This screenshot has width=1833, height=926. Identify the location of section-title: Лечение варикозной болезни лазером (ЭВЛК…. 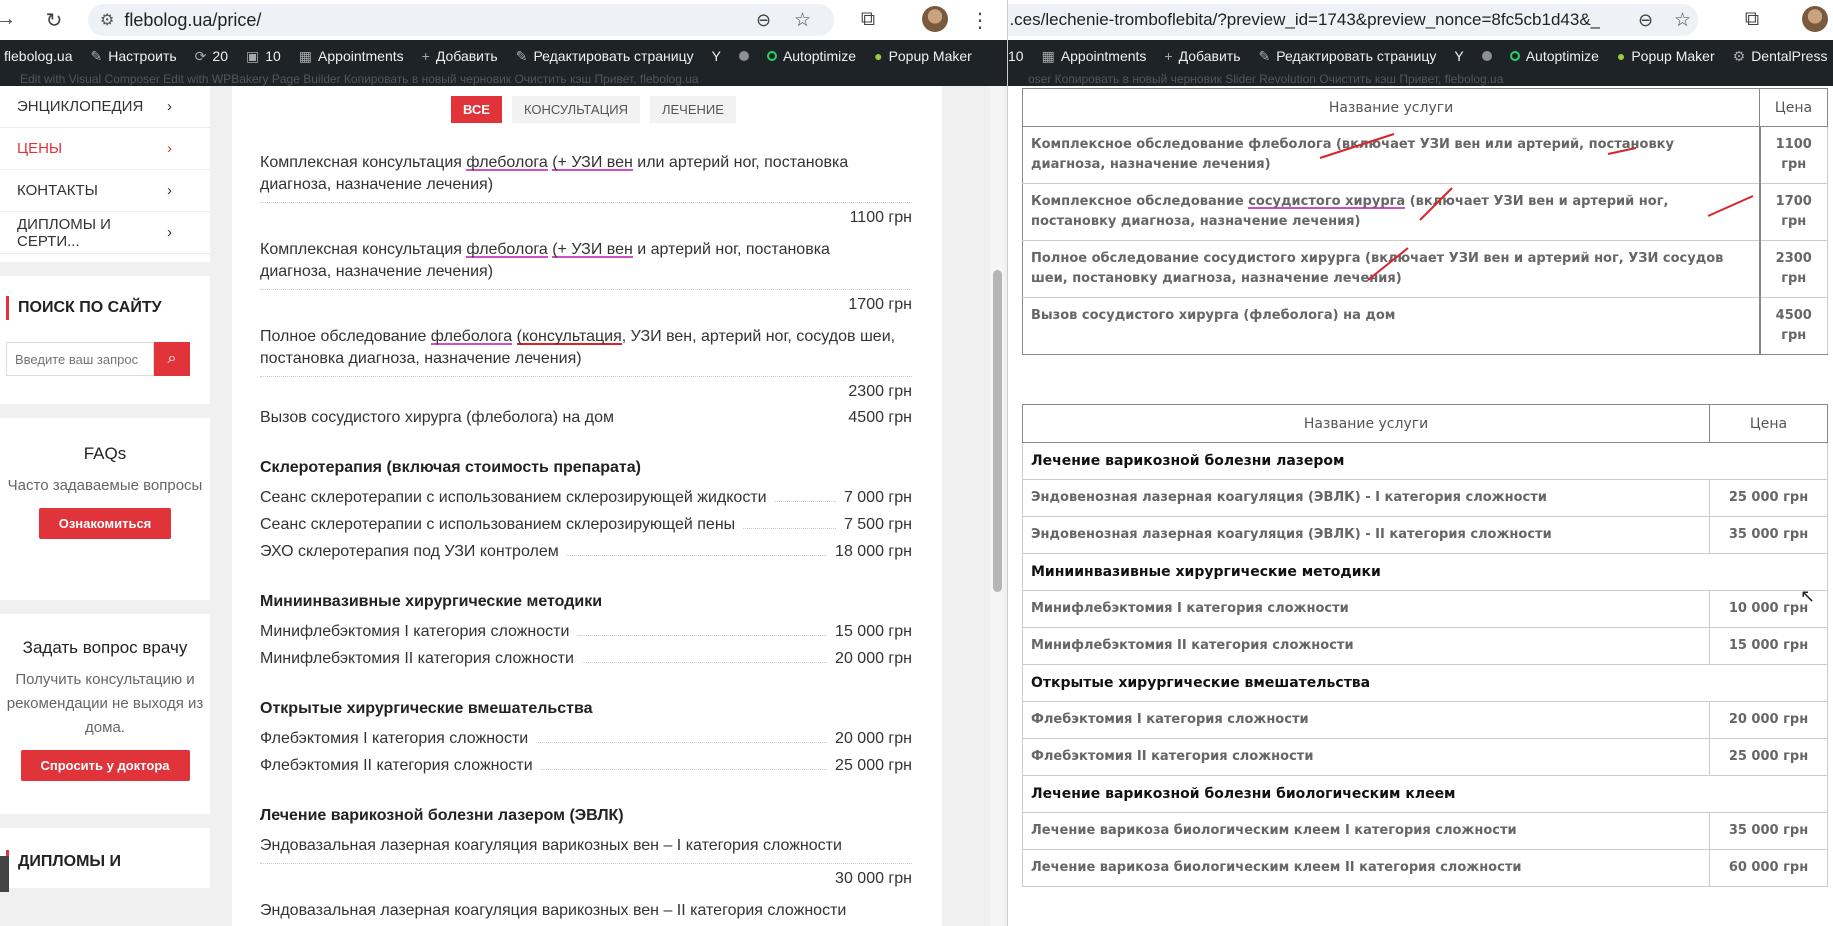
(442, 815).